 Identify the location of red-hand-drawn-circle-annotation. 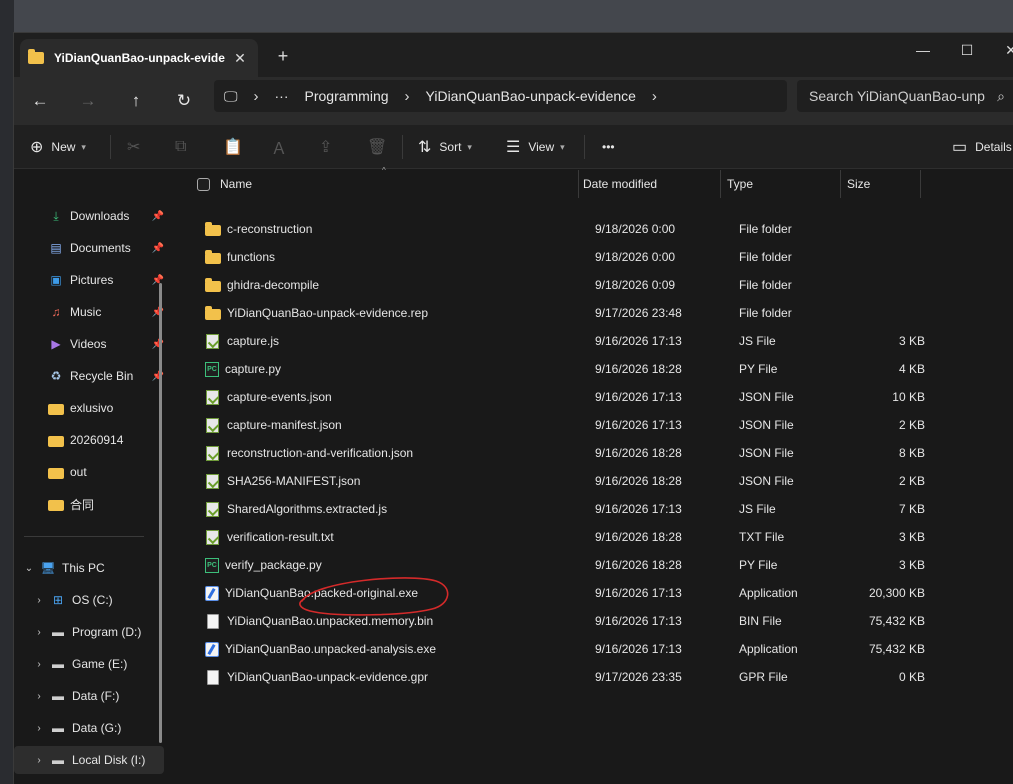
(374, 596).